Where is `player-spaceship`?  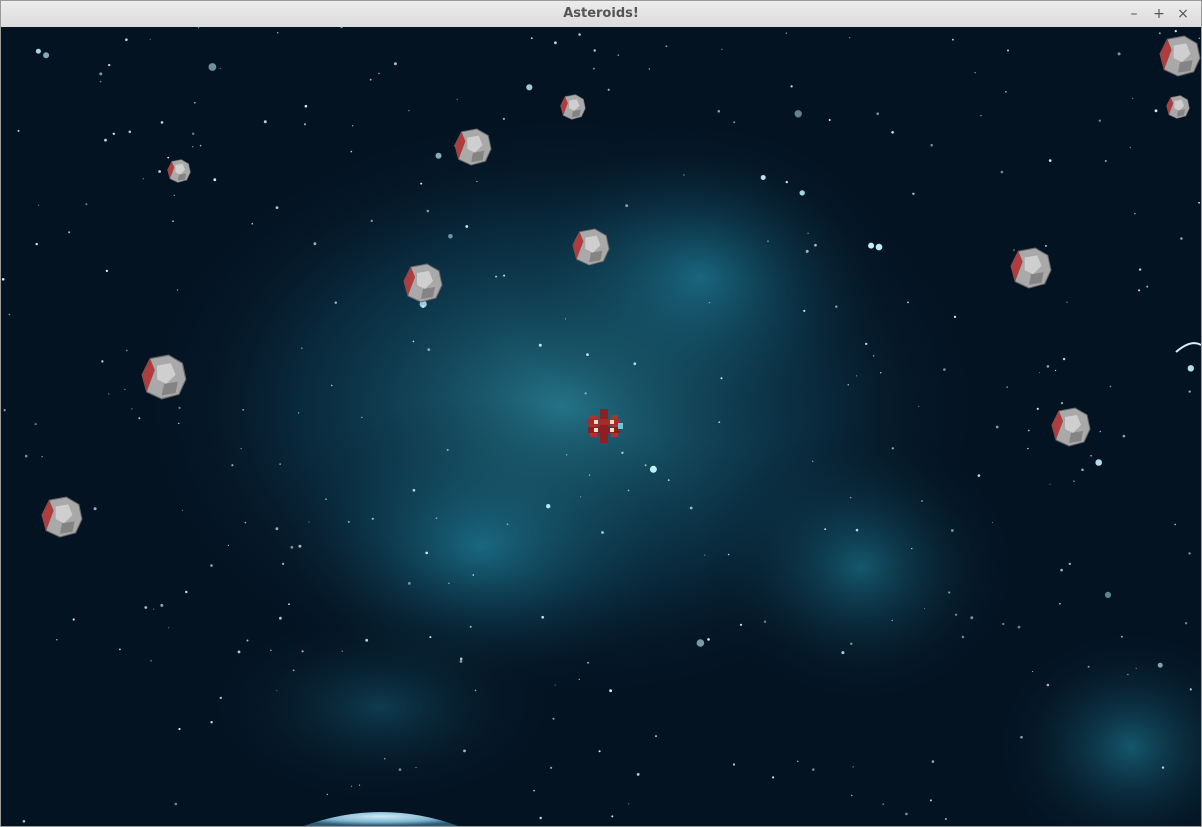 player-spaceship is located at coordinates (605, 426).